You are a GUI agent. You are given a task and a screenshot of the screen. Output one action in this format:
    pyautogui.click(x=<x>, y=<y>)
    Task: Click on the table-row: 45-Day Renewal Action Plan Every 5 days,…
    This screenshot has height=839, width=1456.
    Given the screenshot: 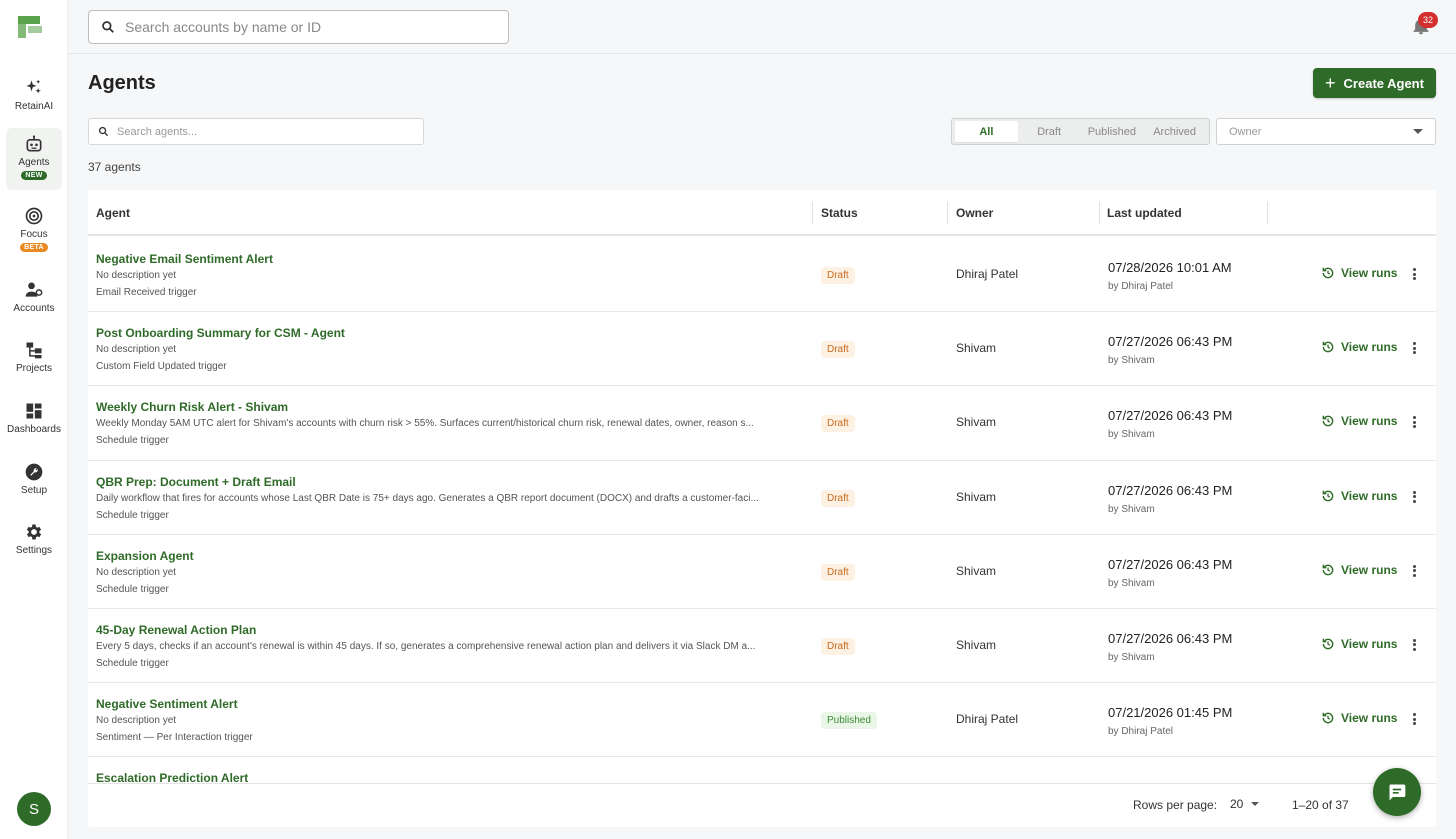 What is the action you would take?
    pyautogui.click(x=762, y=646)
    